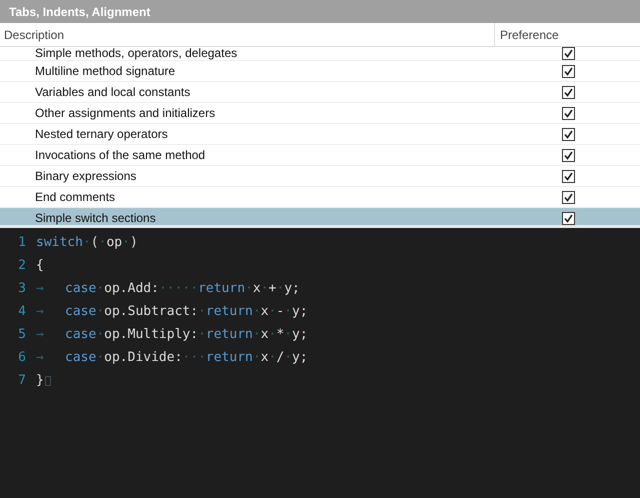  Describe the element at coordinates (172, 311) in the screenshot. I see `code-line: → case·op.Subtract:·return·x·-·y;` at that location.